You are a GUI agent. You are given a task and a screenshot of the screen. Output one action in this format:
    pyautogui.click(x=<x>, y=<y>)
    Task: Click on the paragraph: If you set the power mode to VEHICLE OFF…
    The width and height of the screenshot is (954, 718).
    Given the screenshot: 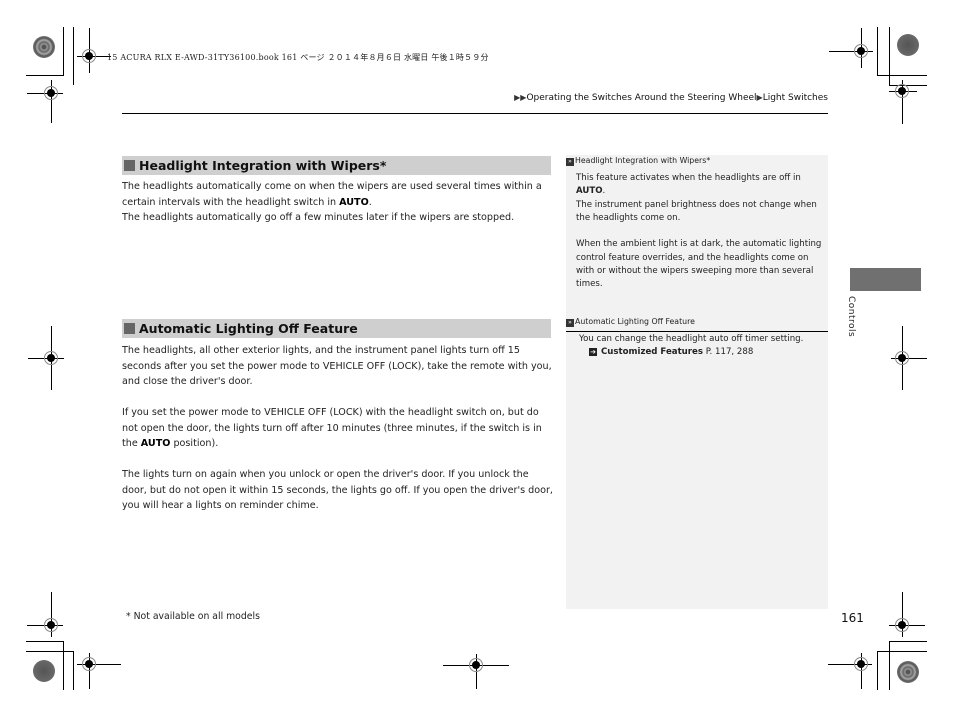 What is the action you would take?
    pyautogui.click(x=338, y=428)
    